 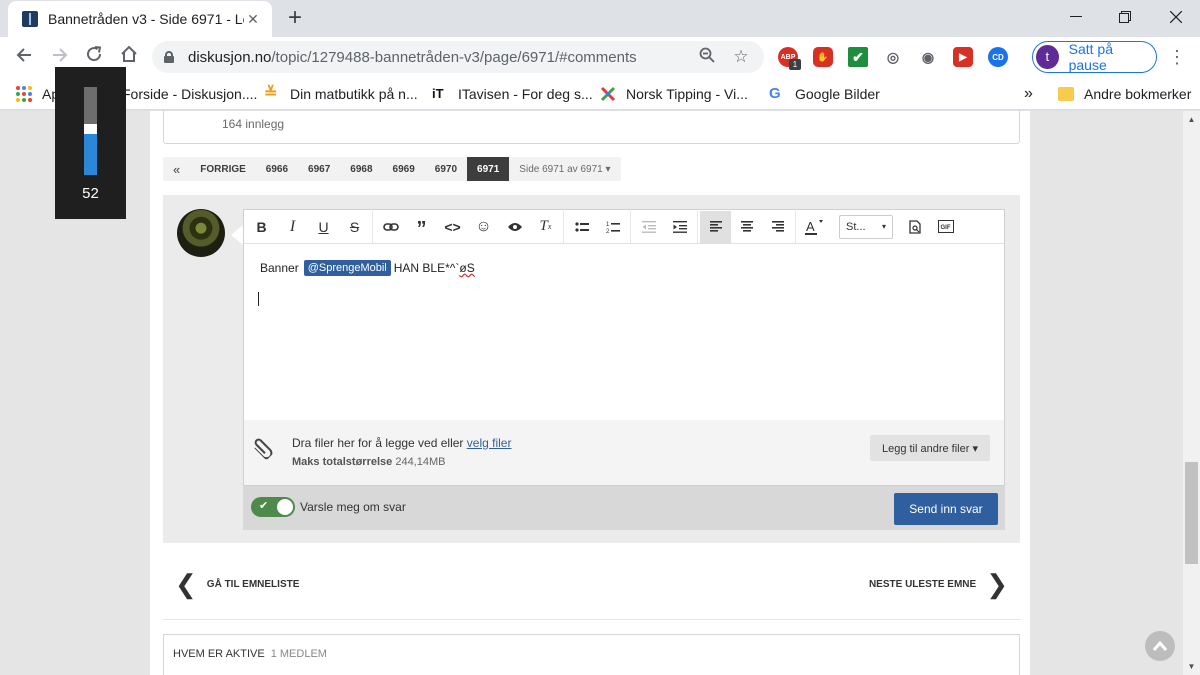 What do you see at coordinates (581, 227) in the screenshot?
I see `bulleted-list-icon` at bounding box center [581, 227].